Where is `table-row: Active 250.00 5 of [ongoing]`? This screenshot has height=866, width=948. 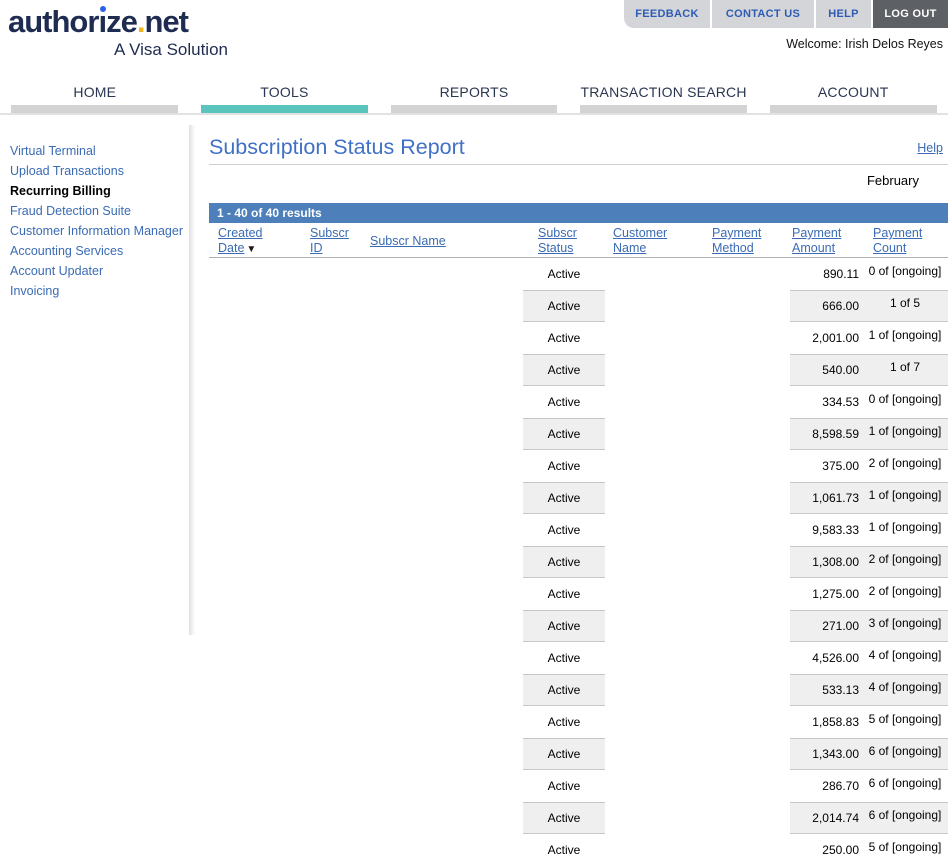
table-row: Active 250.00 5 of [ongoing] is located at coordinates (578, 850).